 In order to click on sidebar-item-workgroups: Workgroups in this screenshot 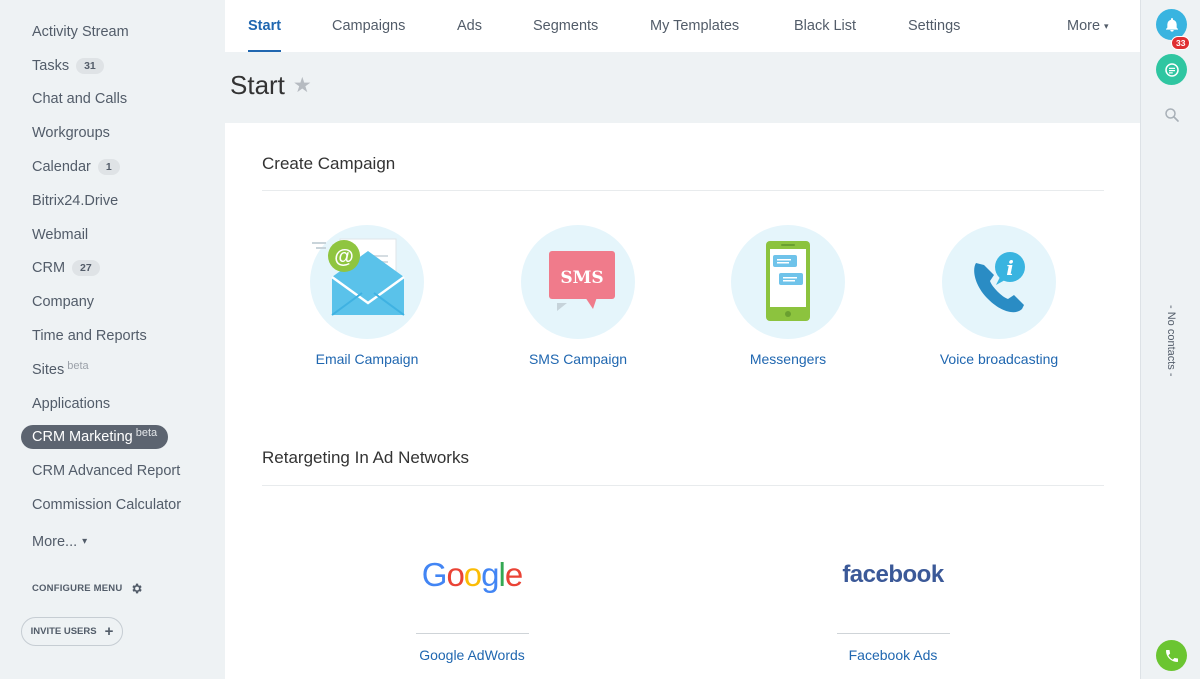, I will do `click(112, 133)`.